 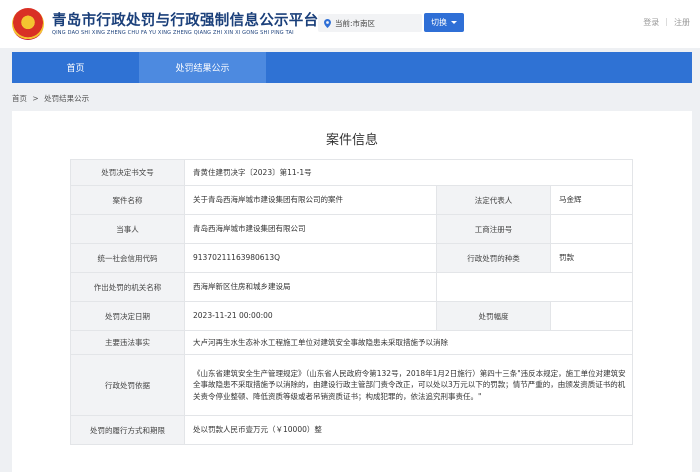 I want to click on credit-code-value: 91370211163980613Q, so click(x=310, y=258).